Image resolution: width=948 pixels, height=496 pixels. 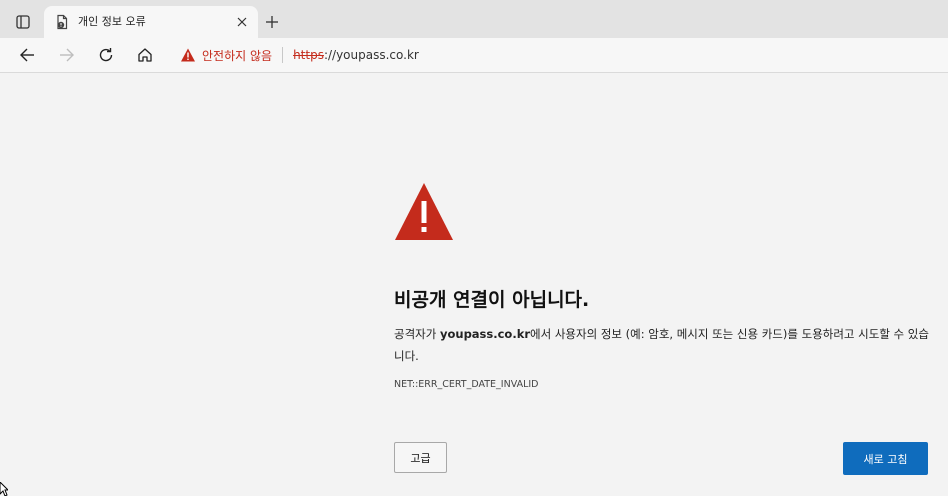 What do you see at coordinates (151, 22) in the screenshot?
I see `tab-active: 개인 정보 오류` at bounding box center [151, 22].